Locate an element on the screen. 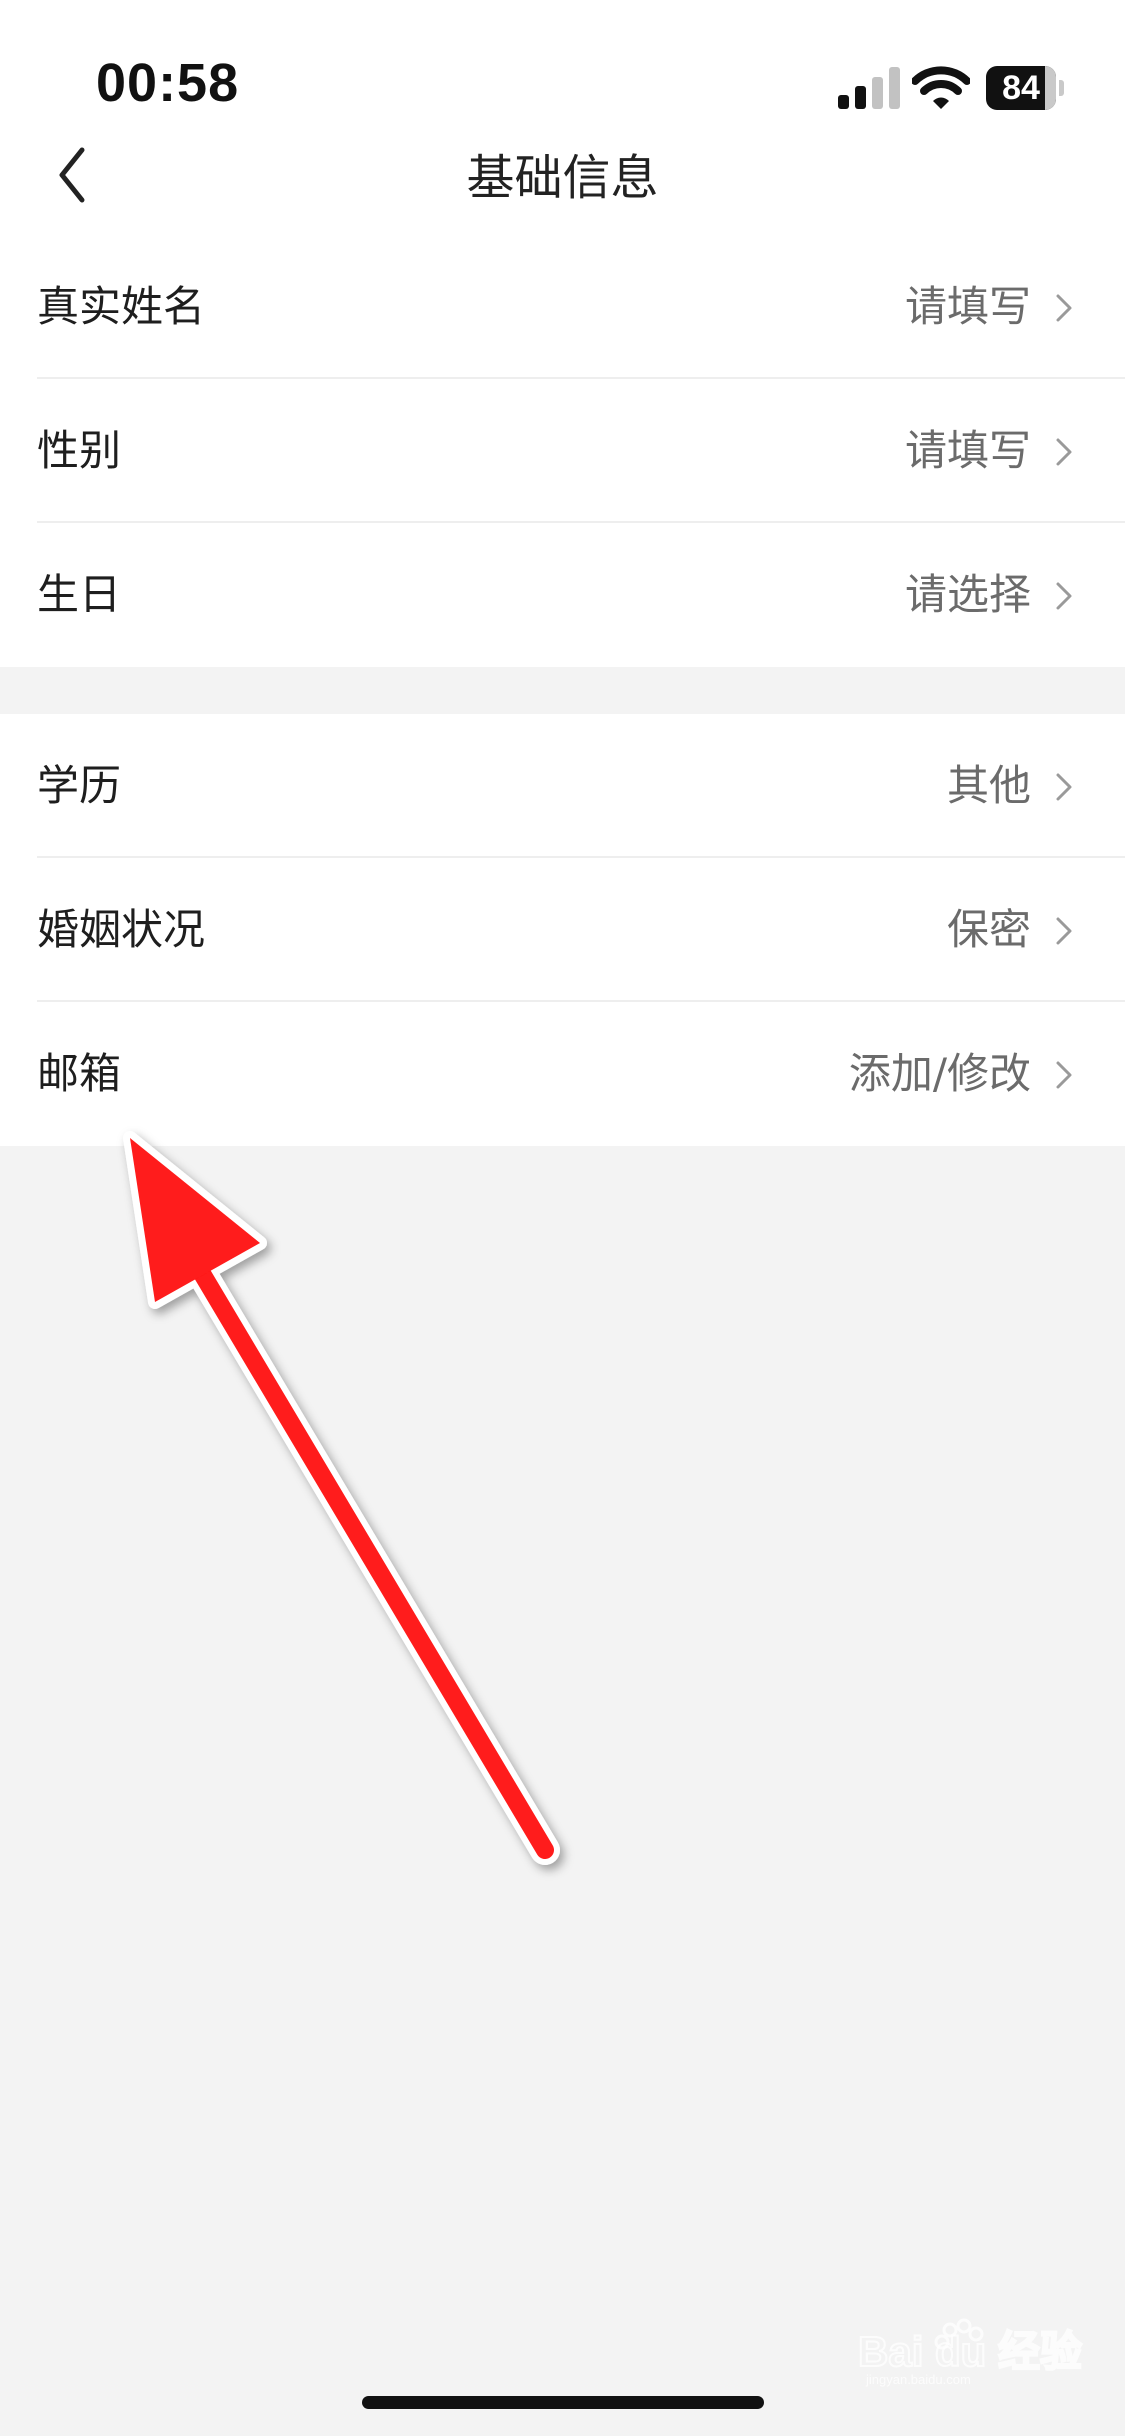 The height and width of the screenshot is (2436, 1125). battery-icon: 84 is located at coordinates (1025, 88).